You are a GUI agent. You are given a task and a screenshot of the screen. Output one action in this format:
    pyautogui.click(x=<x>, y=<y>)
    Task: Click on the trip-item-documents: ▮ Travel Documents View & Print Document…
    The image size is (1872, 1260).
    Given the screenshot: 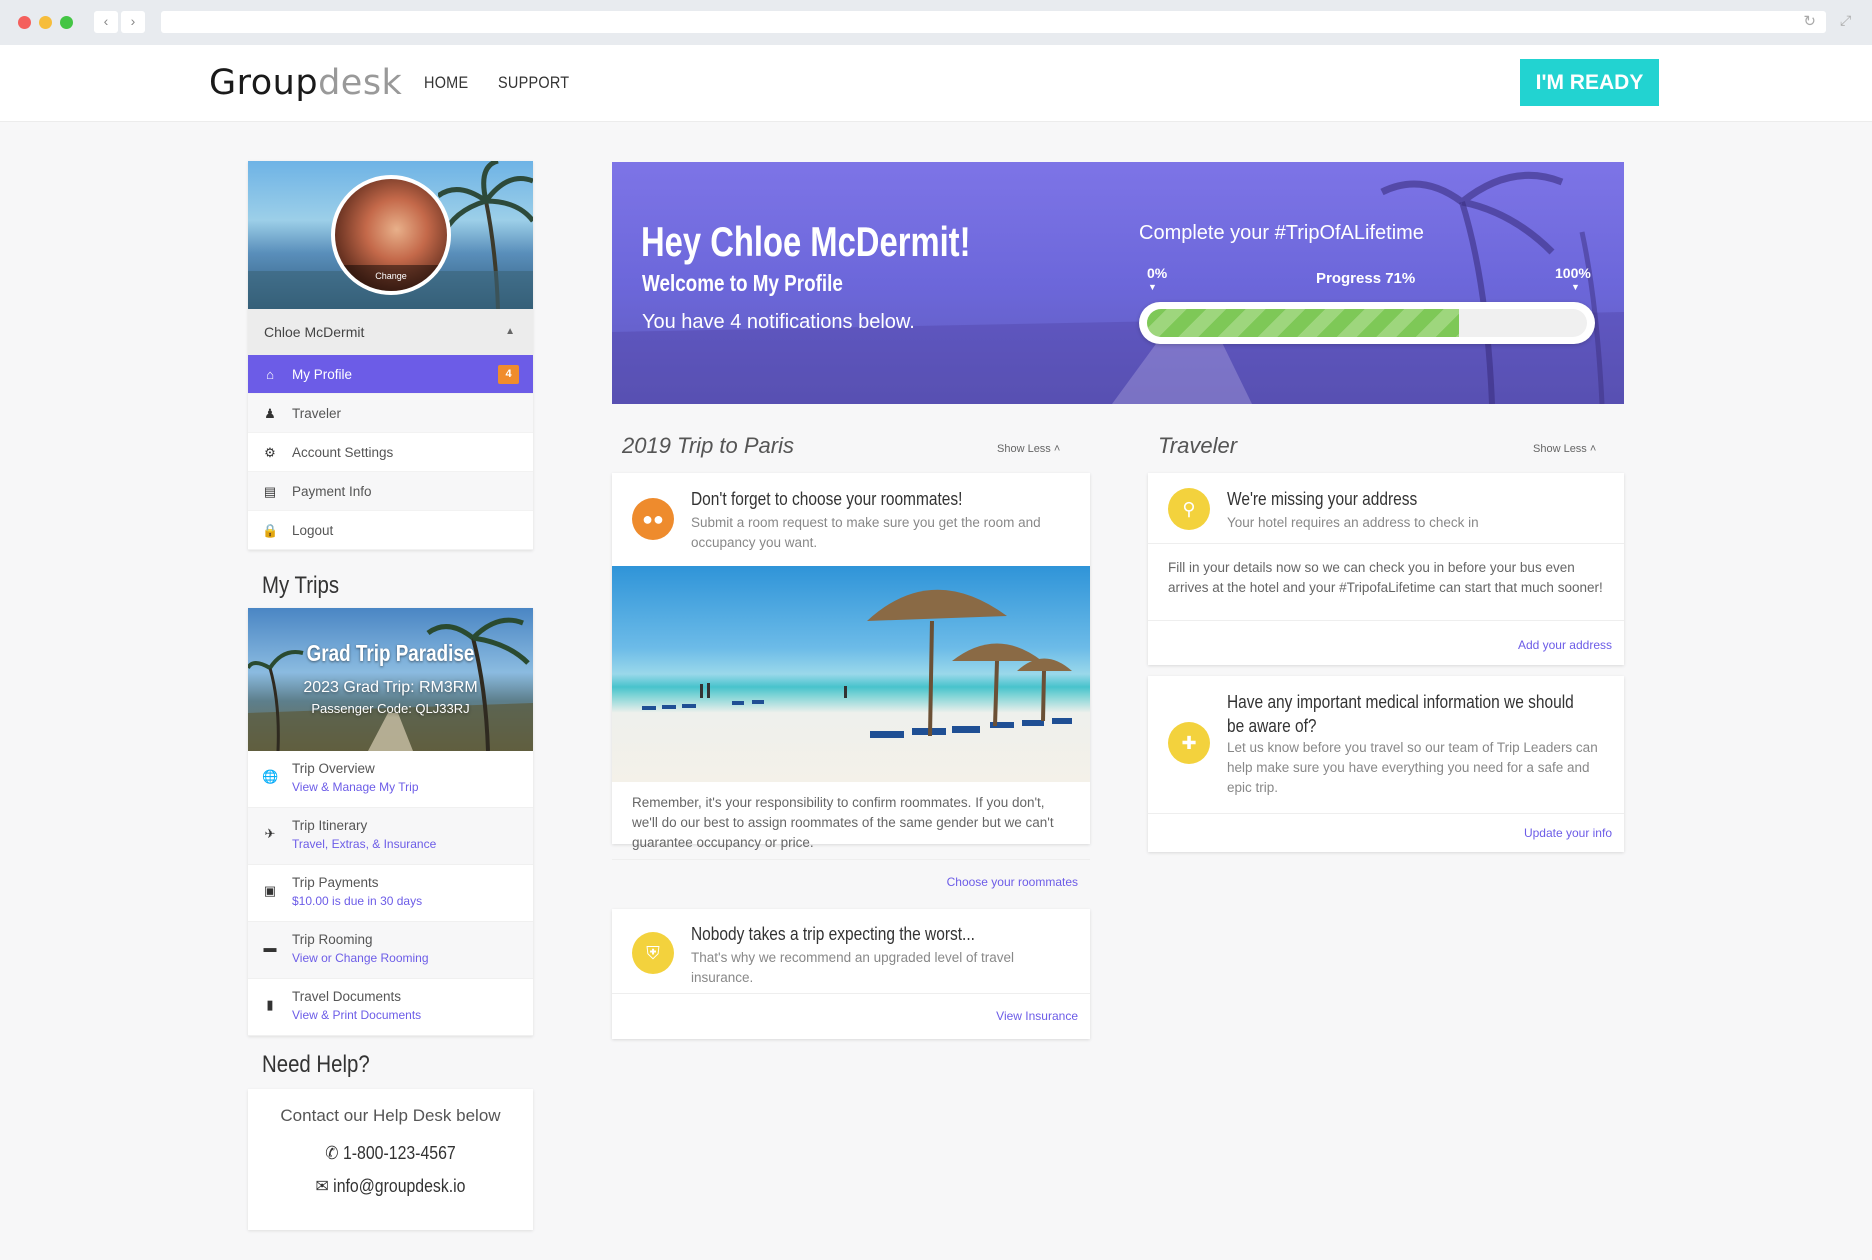 What is the action you would take?
    pyautogui.click(x=390, y=1007)
    